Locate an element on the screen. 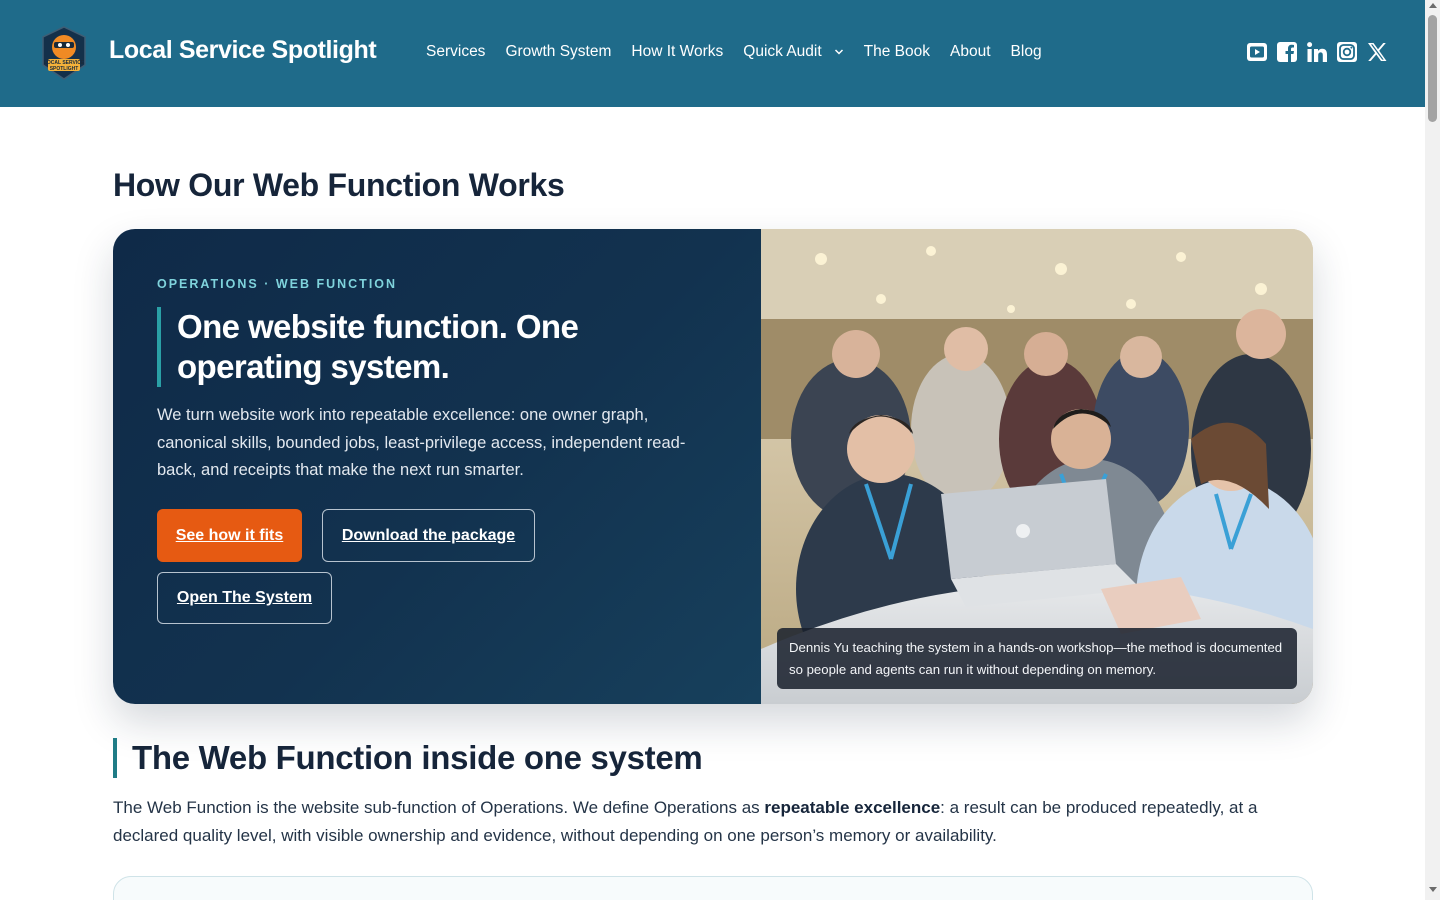 The image size is (1440, 900). nav-item-quick-audit-label: Quick Audit is located at coordinates (782, 51).